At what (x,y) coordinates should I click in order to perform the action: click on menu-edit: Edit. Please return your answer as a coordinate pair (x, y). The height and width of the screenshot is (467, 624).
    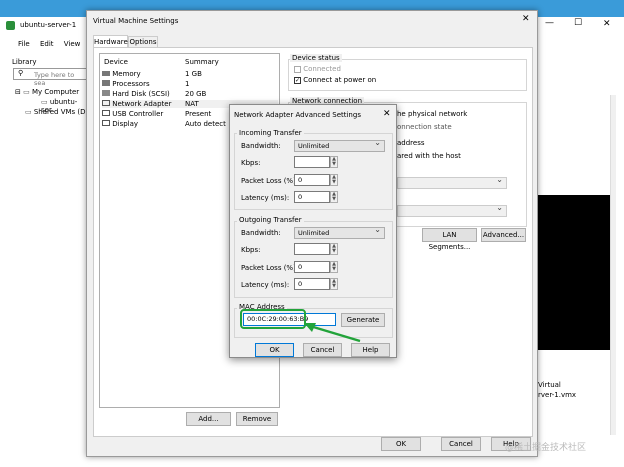
    Looking at the image, I should click on (47, 44).